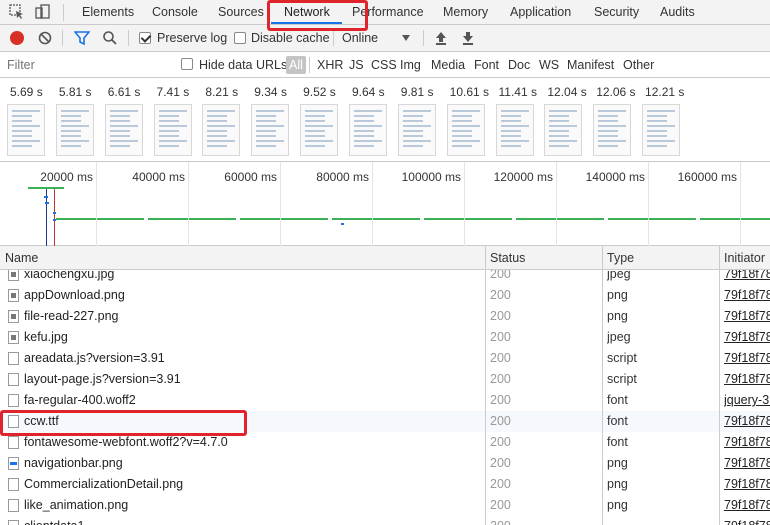 The image size is (770, 525). What do you see at coordinates (319, 92) in the screenshot?
I see `filmstrip-frame-time: 9.52 s` at bounding box center [319, 92].